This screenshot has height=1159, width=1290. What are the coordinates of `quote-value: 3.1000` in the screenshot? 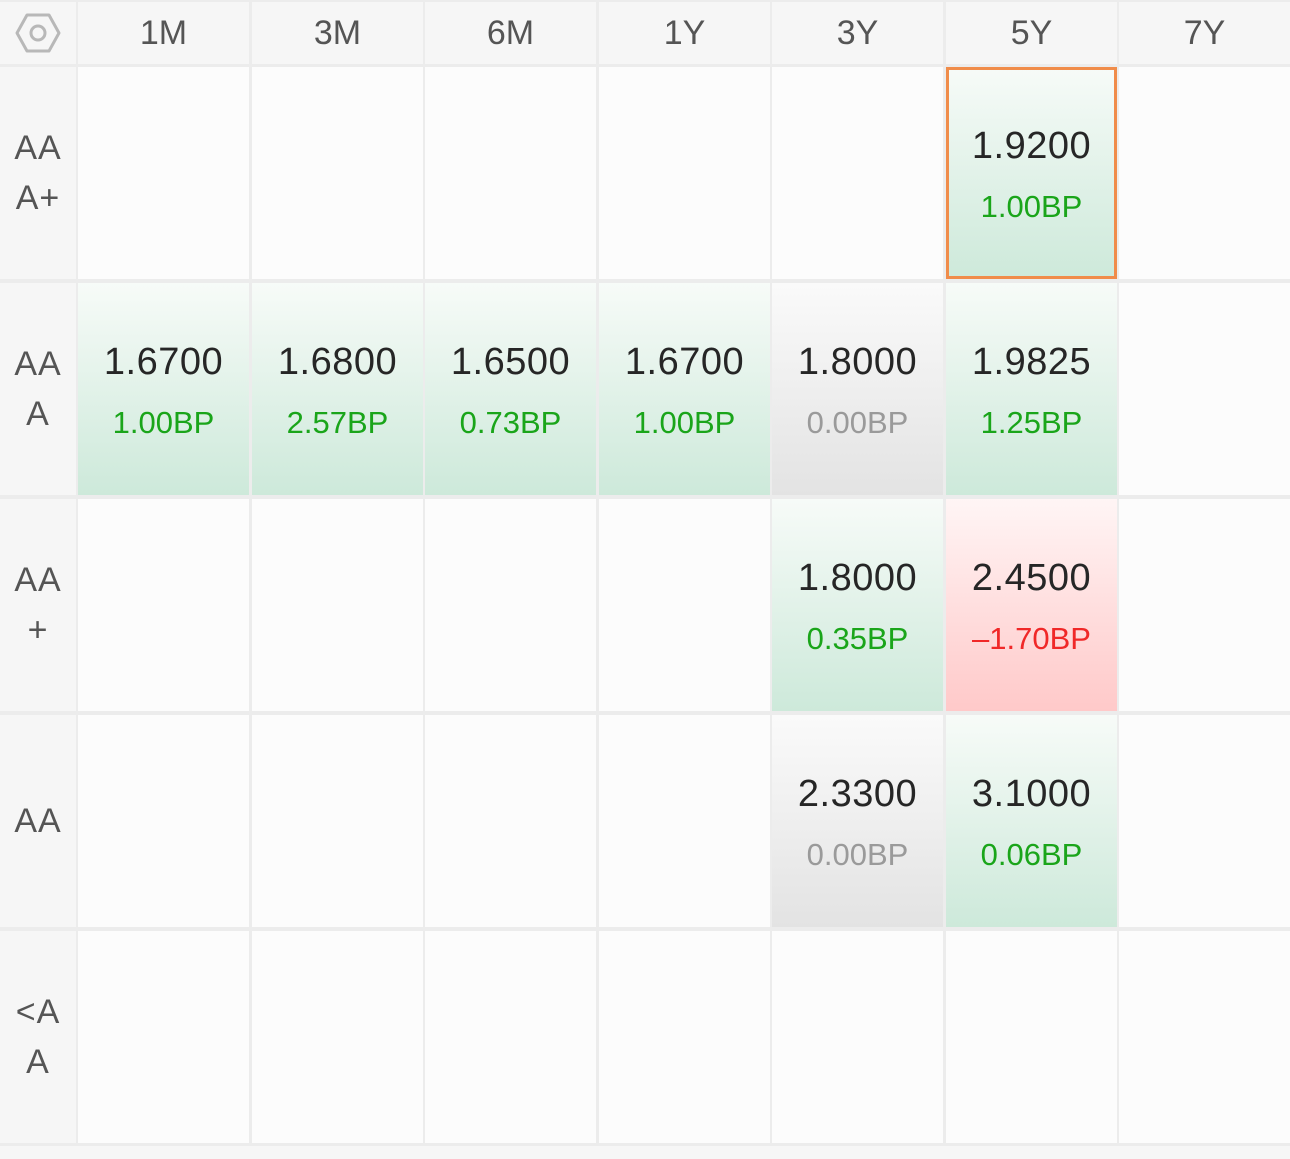 It's located at (1031, 794).